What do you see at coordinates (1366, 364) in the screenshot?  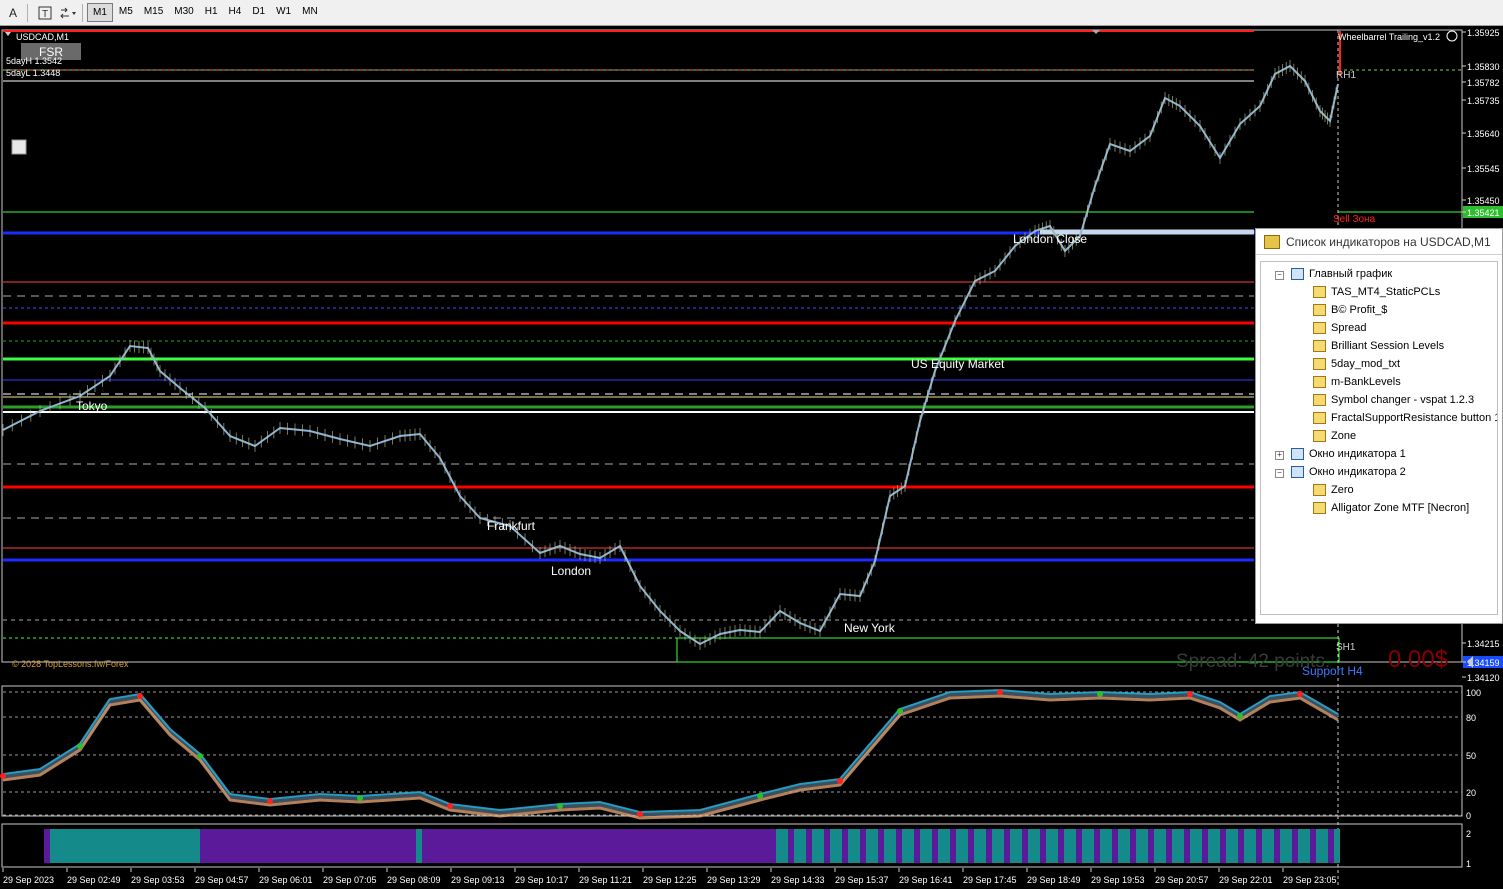 I see `tree-indicator-label: 5day_mod_txt` at bounding box center [1366, 364].